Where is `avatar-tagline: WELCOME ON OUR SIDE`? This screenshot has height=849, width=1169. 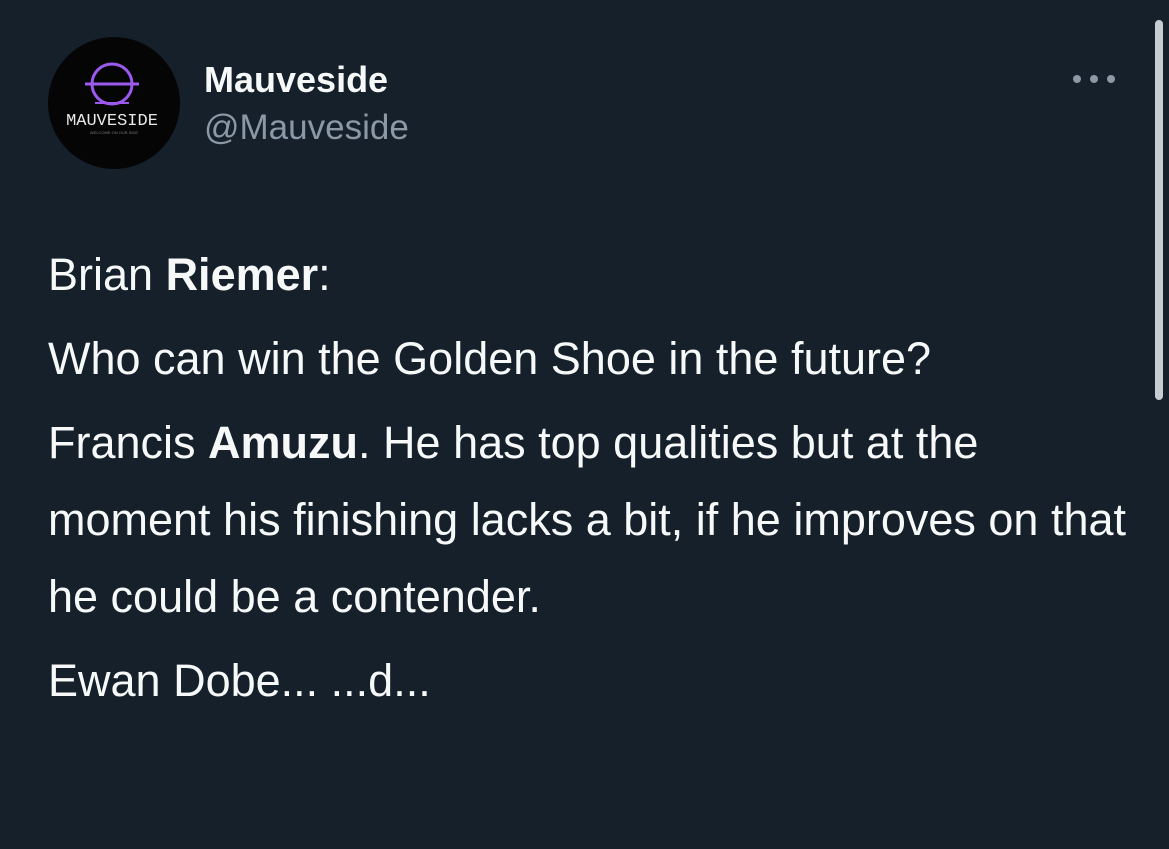 avatar-tagline: WELCOME ON OUR SIDE is located at coordinates (114, 132).